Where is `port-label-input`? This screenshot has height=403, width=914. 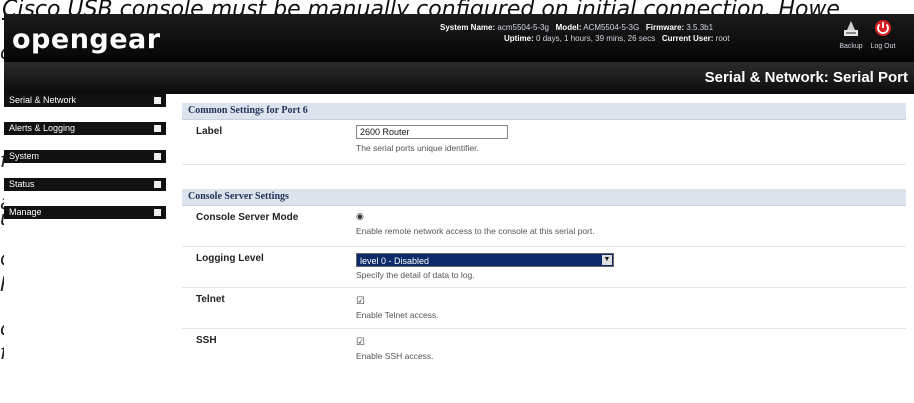 port-label-input is located at coordinates (432, 132).